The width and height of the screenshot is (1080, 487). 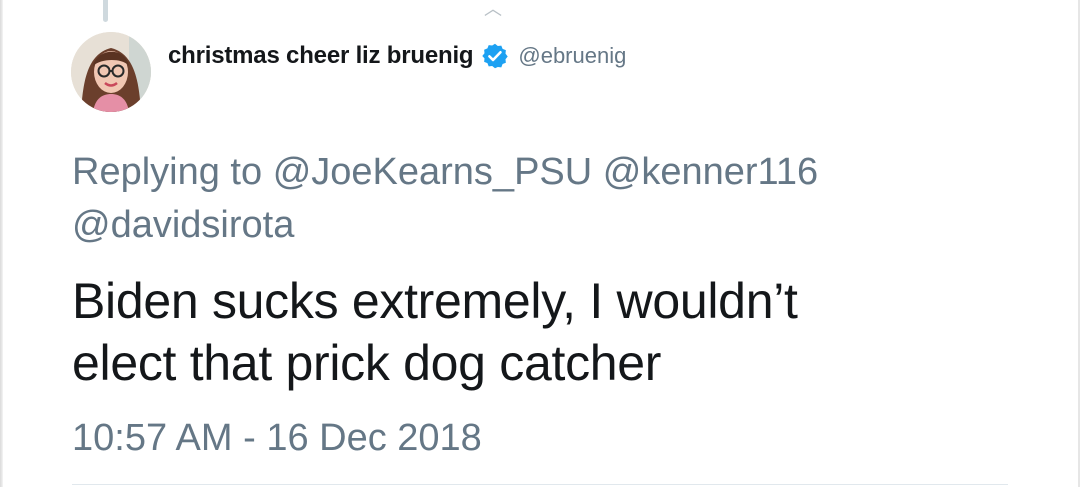 I want to click on tweet-header: christmas cheer liz bruenig @ebruenig, so click(x=397, y=56).